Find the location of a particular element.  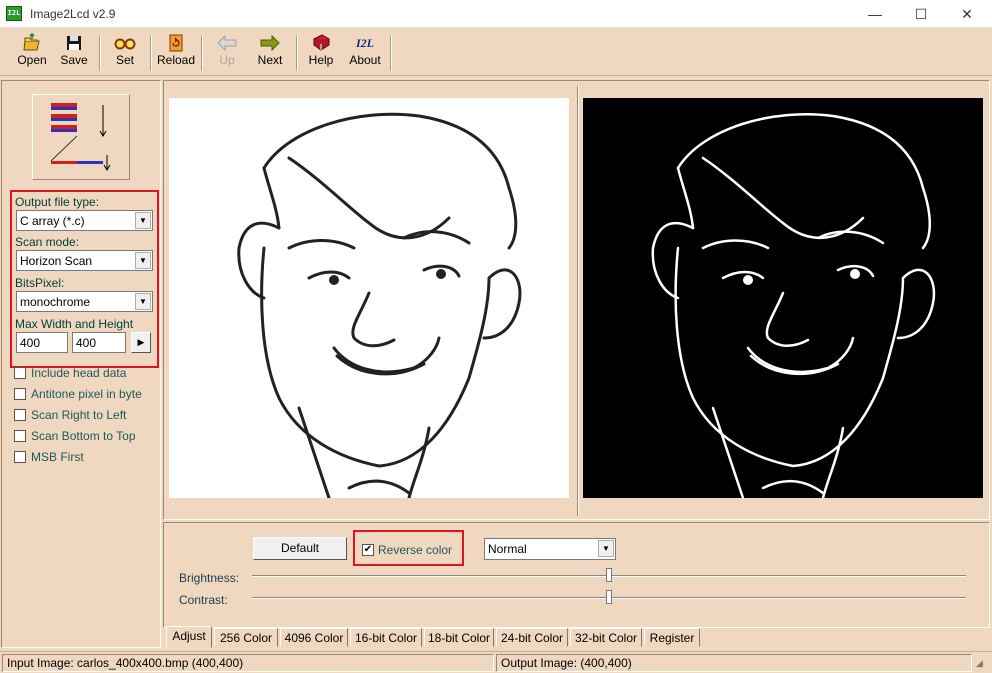

scan-mode-select: Horizon Scan ▼ is located at coordinates (84, 260).